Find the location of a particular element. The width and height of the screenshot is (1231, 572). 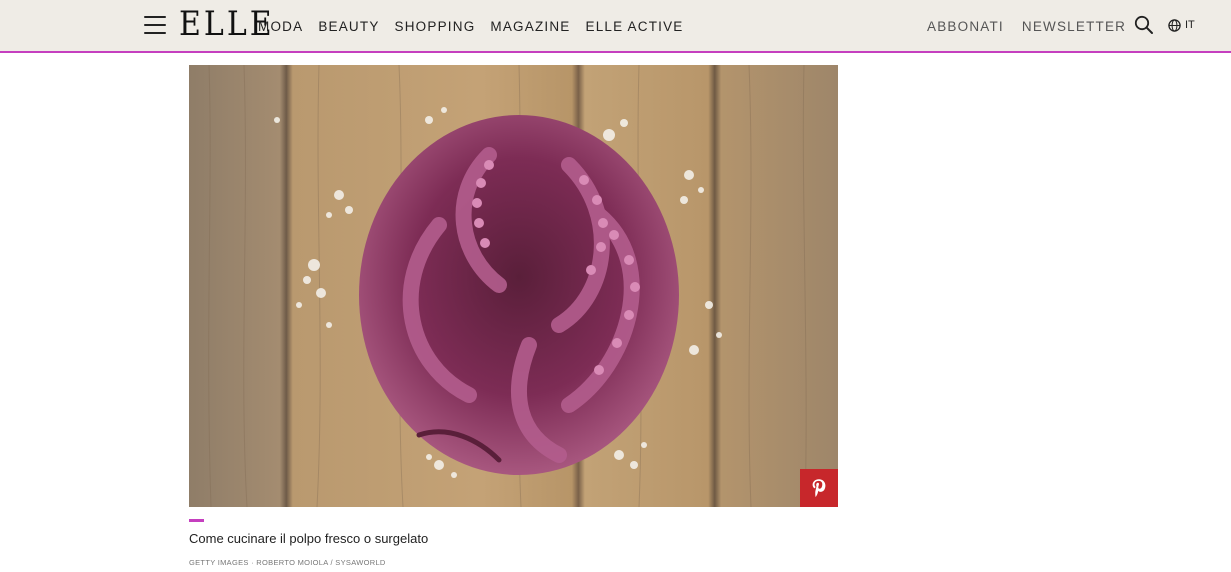

hamburger-menu-icon is located at coordinates (155, 25).